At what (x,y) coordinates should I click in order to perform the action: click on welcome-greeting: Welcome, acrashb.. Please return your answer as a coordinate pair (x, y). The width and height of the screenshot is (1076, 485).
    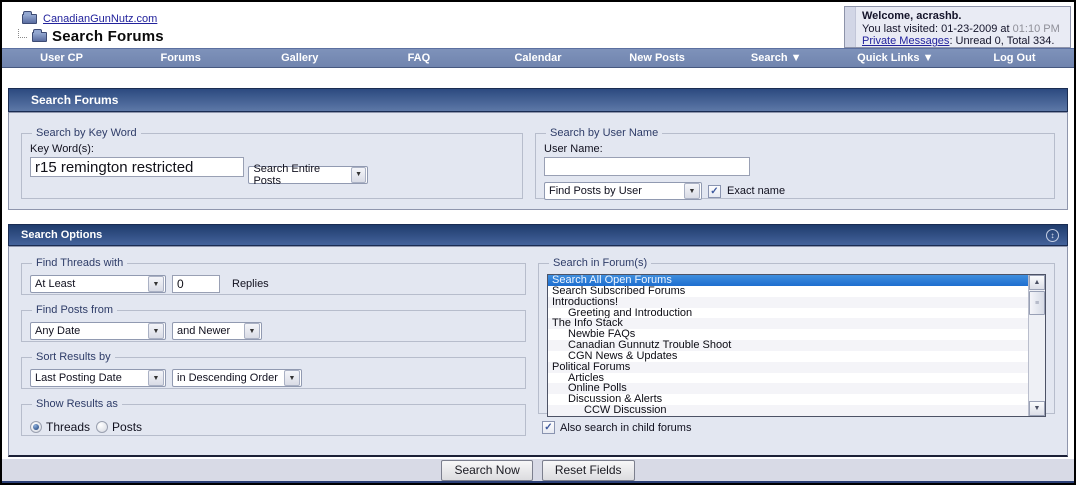
    Looking at the image, I should click on (912, 16).